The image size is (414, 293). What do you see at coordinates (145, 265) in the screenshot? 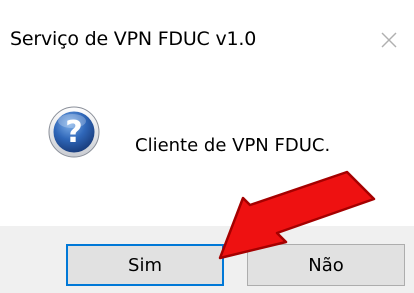
I see `yes-button: Sim` at bounding box center [145, 265].